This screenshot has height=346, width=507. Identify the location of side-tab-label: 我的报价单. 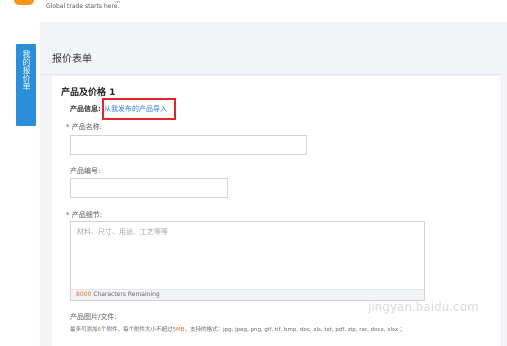
(26, 70).